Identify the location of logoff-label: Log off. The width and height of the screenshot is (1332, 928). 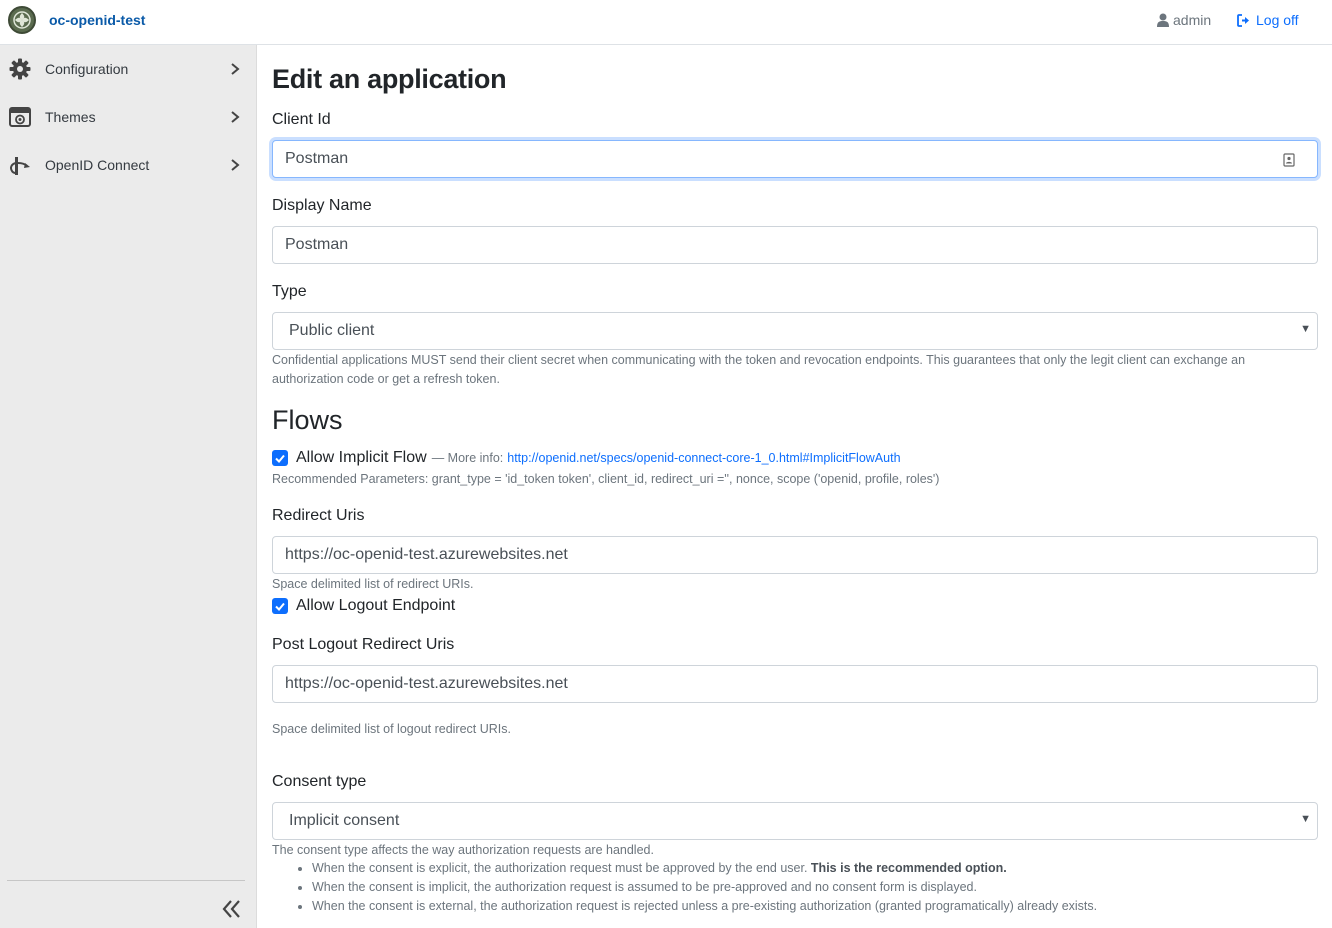
(1277, 20).